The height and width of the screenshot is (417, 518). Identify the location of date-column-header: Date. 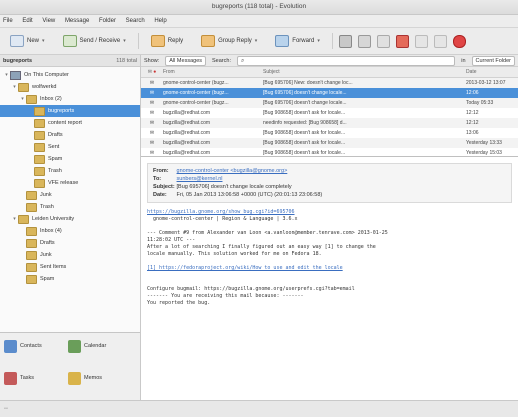
(492, 72).